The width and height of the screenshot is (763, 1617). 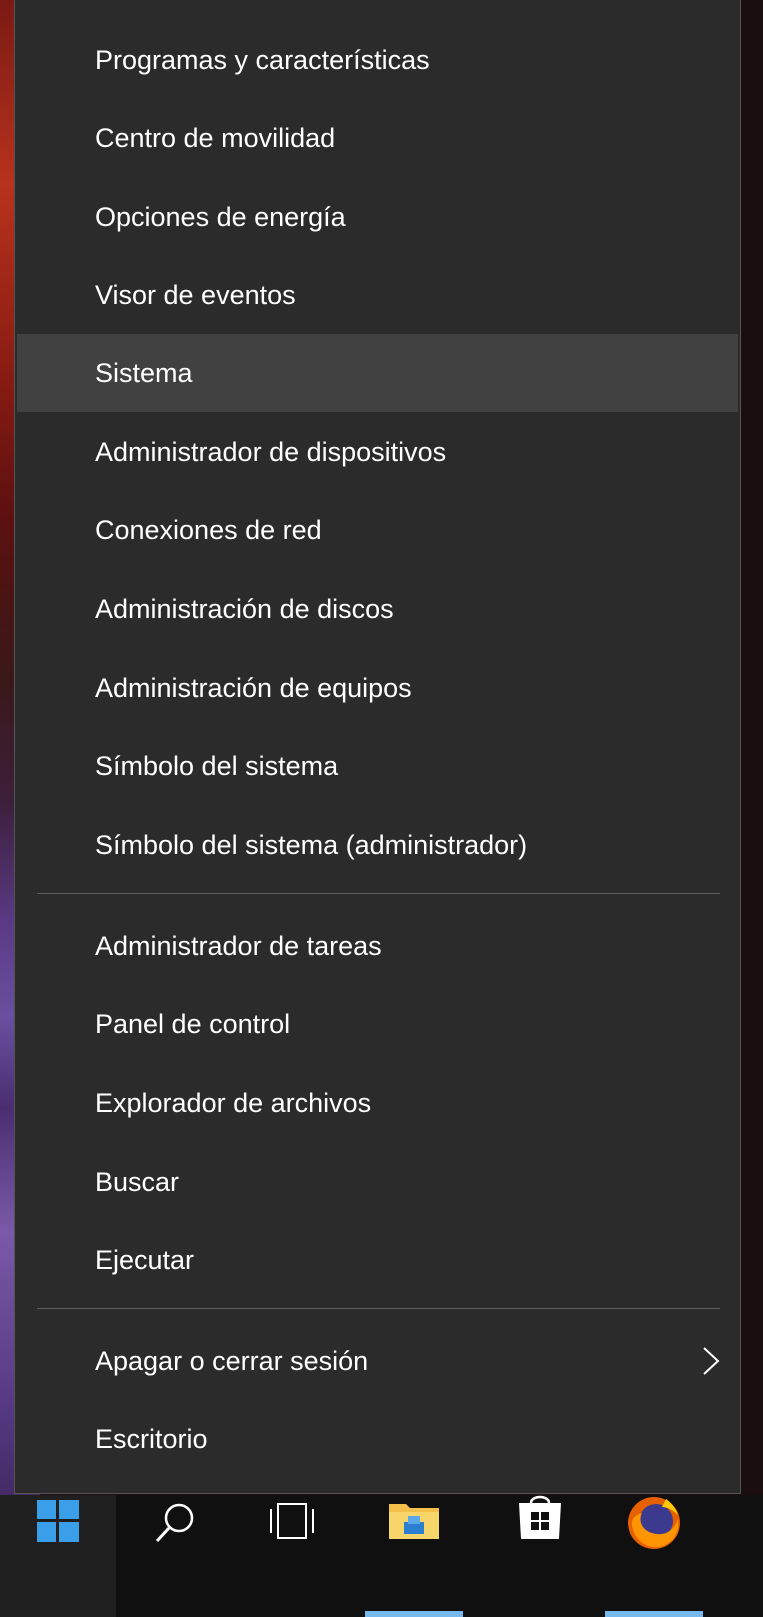 What do you see at coordinates (377, 1439) in the screenshot?
I see `menu-item-desktop: Escritorio` at bounding box center [377, 1439].